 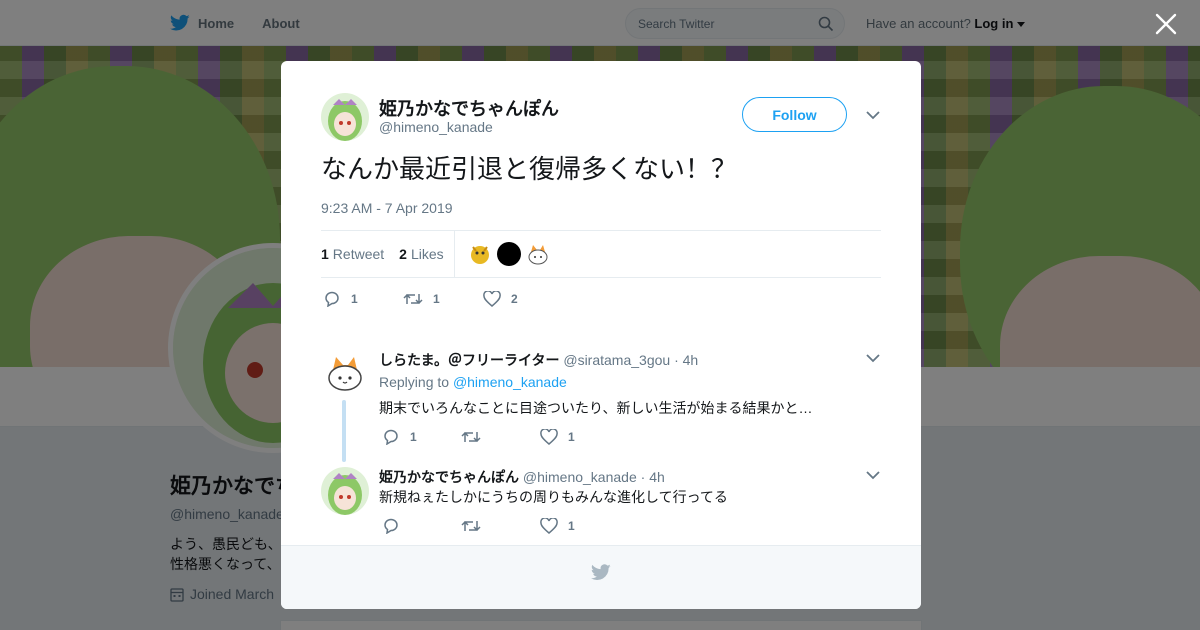 What do you see at coordinates (358, 254) in the screenshot?
I see `retweet-stat-label: Retweet` at bounding box center [358, 254].